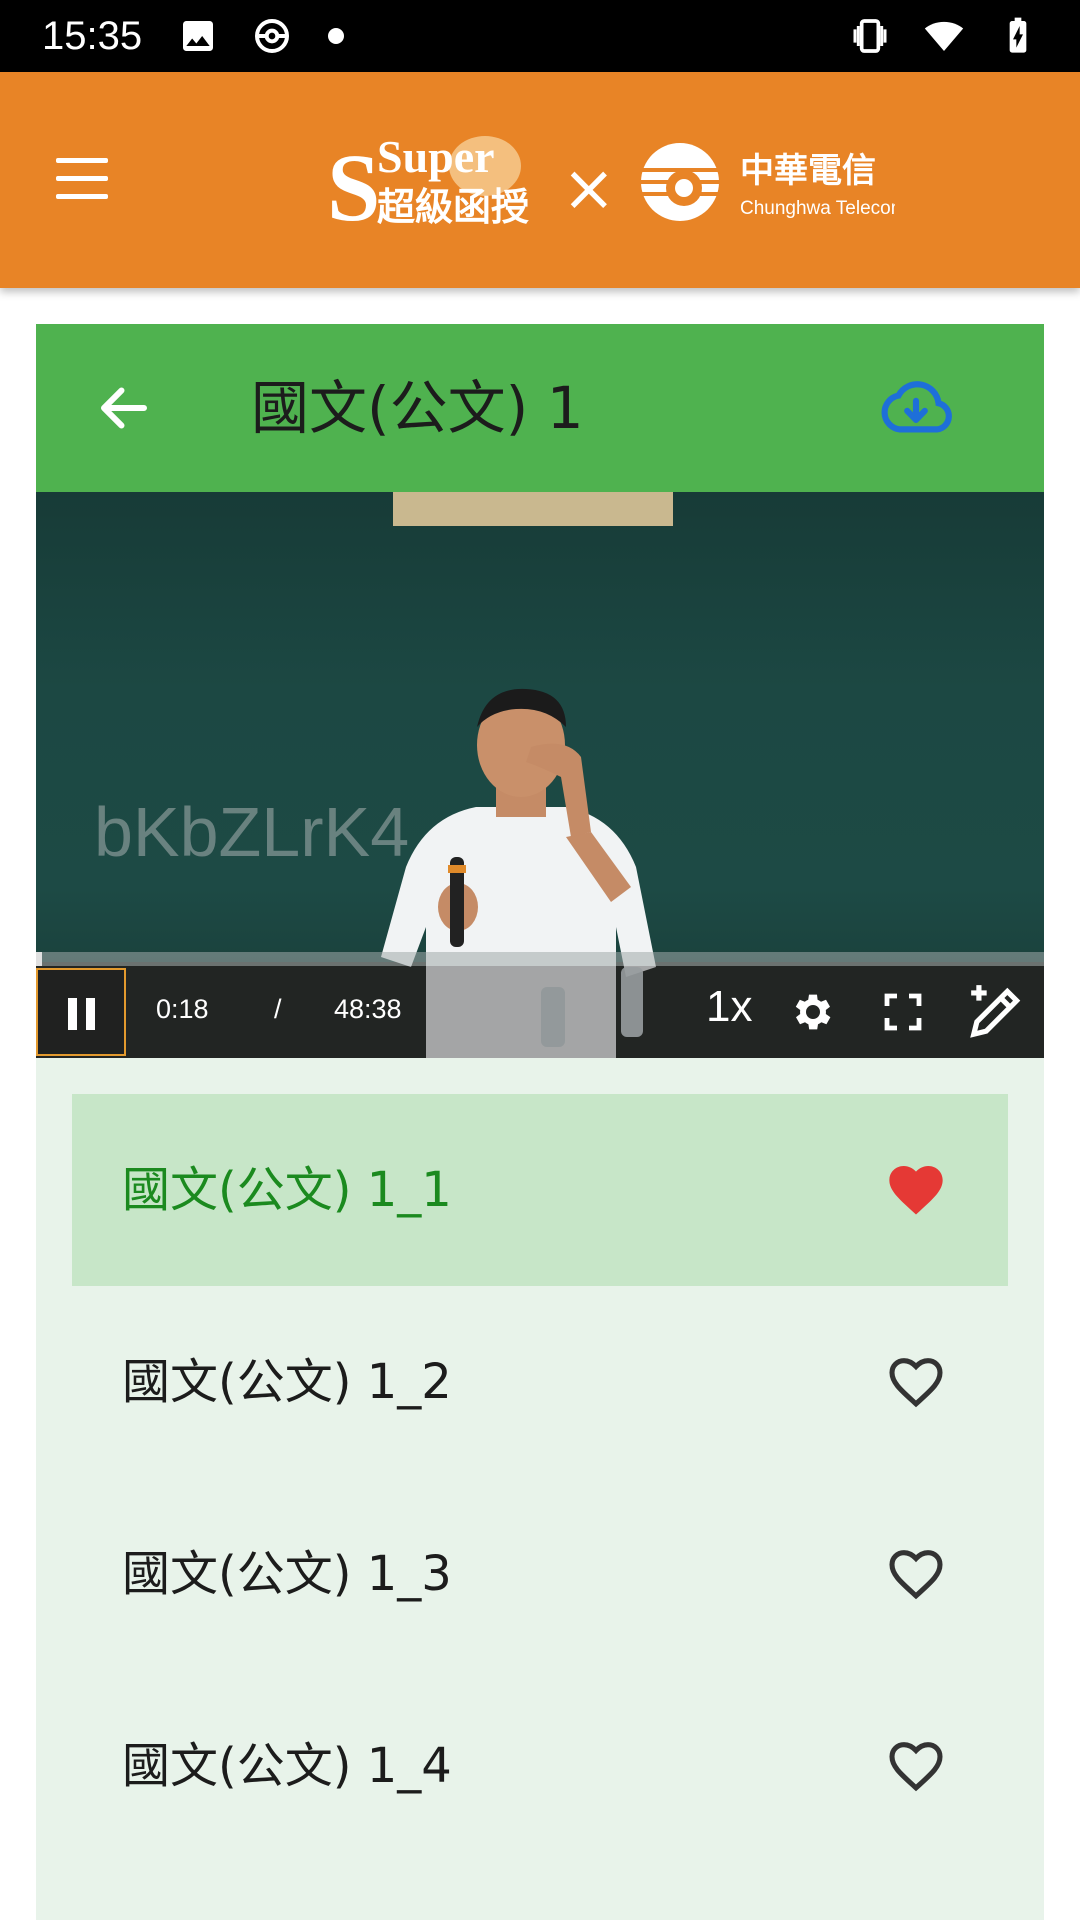 This screenshot has width=1080, height=1920. I want to click on playlist-item-label: 國文(公文) 1_1, so click(287, 1190).